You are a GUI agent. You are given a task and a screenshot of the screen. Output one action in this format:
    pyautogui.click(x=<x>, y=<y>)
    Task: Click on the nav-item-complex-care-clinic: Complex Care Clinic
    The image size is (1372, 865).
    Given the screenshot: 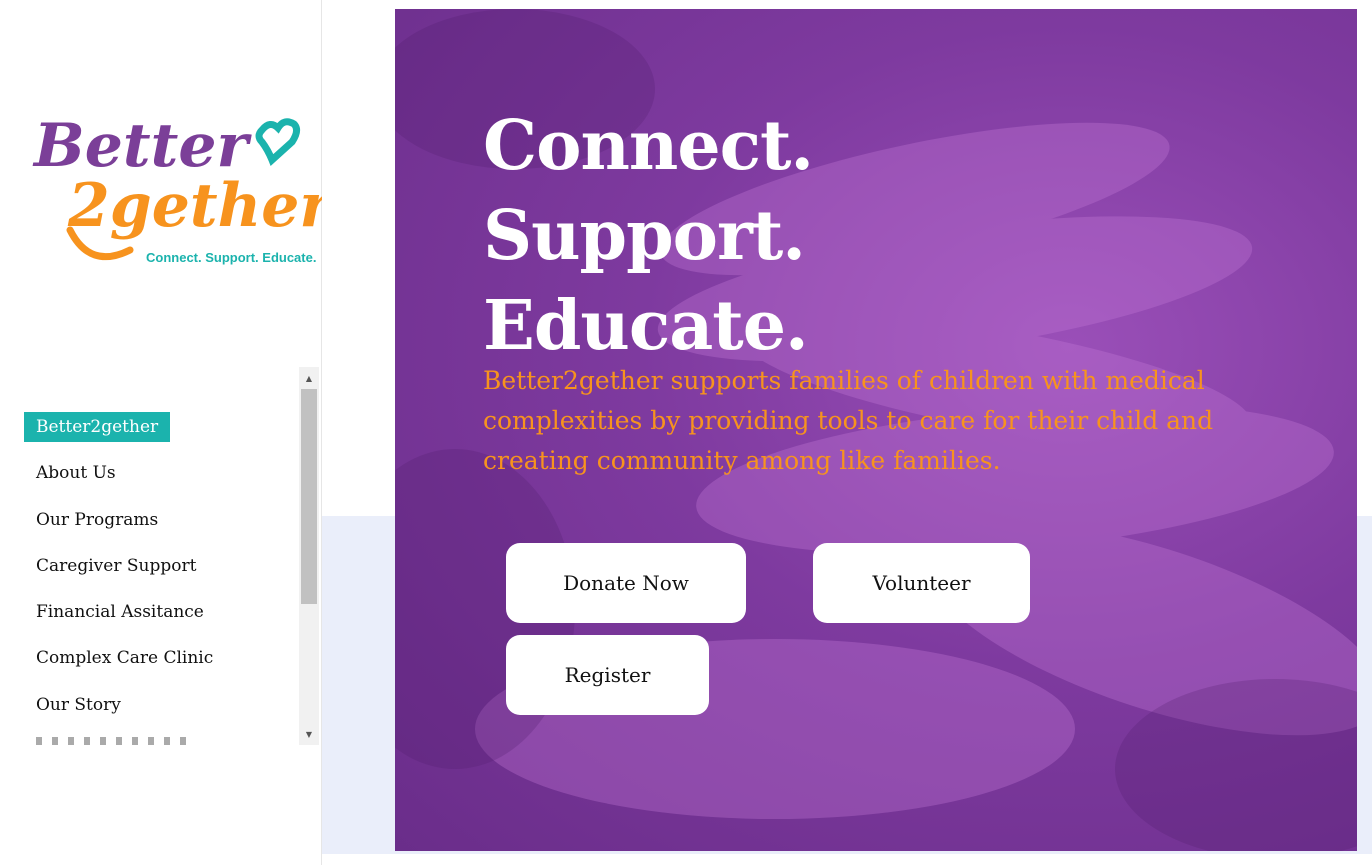 What is the action you would take?
    pyautogui.click(x=118, y=666)
    